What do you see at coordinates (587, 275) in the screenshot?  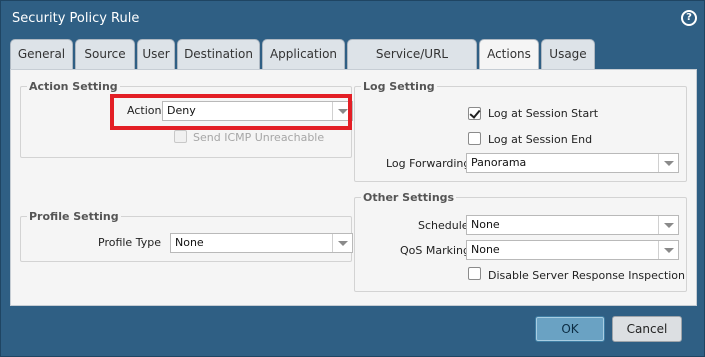 I see `disable-server-response-inspection-label: Disable Server Response Inspection` at bounding box center [587, 275].